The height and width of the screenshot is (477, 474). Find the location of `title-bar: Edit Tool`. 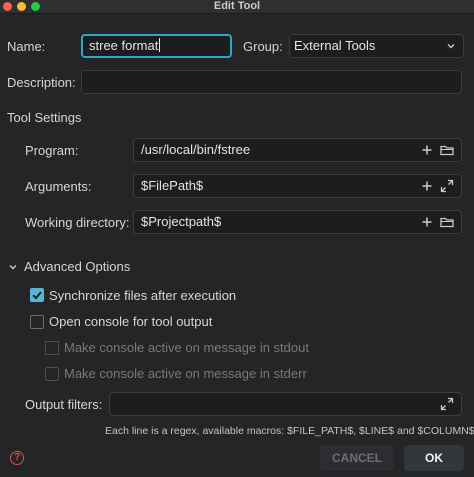

title-bar: Edit Tool is located at coordinates (237, 7).